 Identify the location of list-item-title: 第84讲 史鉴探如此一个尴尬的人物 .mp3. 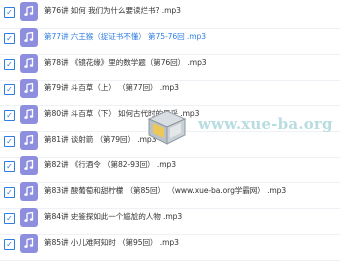
(113, 216).